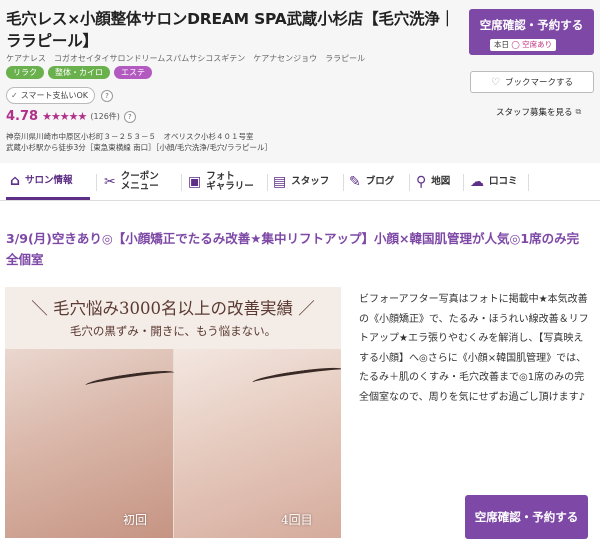  I want to click on tab-label: サロン情報, so click(49, 180).